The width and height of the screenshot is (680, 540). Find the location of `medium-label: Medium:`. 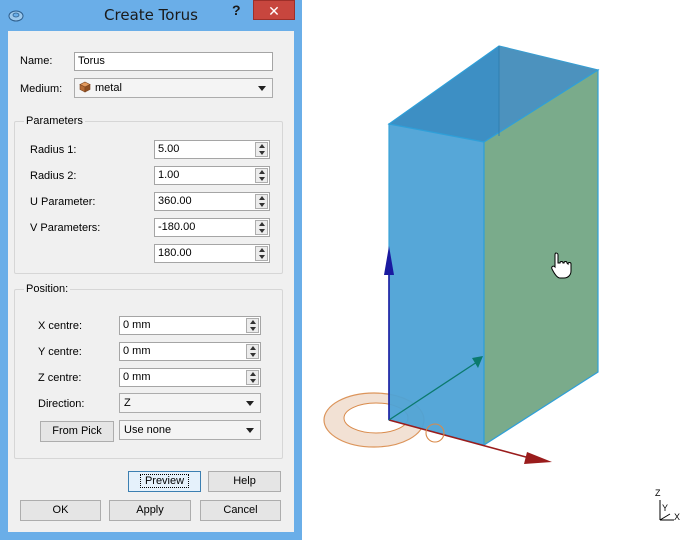

medium-label: Medium: is located at coordinates (41, 89).